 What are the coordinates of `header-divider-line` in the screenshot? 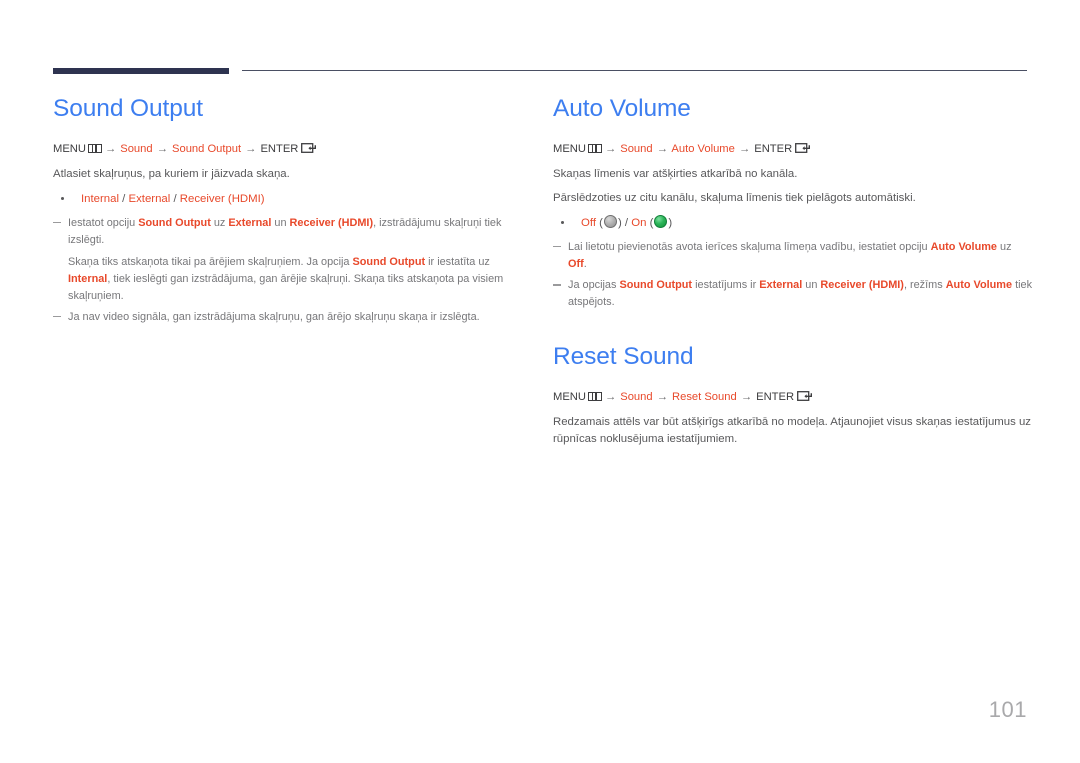 It's located at (634, 70).